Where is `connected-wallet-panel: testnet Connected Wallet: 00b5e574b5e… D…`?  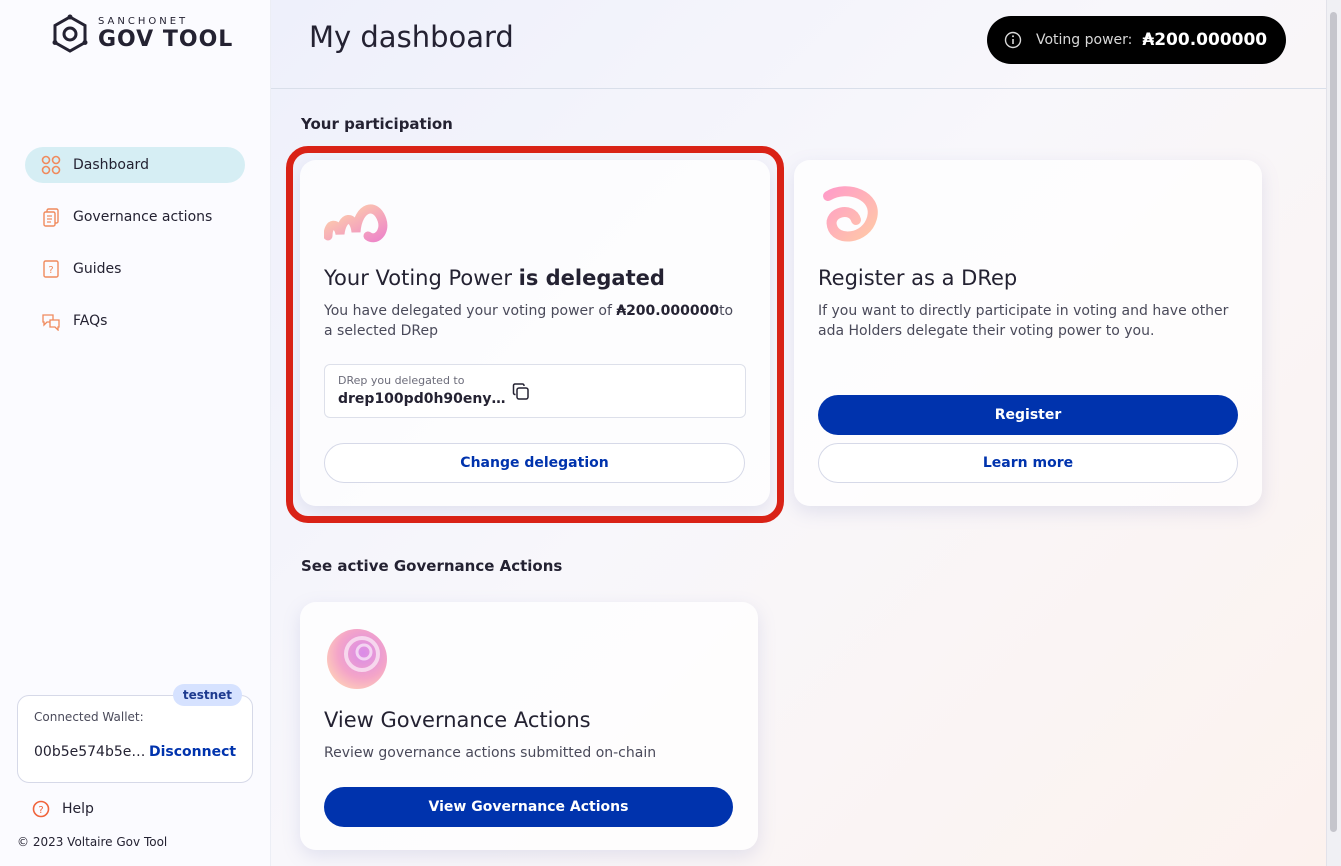
connected-wallet-panel: testnet Connected Wallet: 00b5e574b5e… D… is located at coordinates (135, 733).